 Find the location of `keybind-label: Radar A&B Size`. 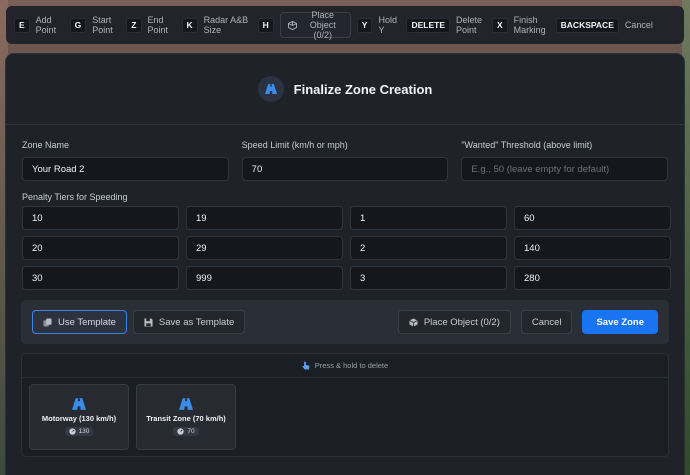

keybind-label: Radar A&B Size is located at coordinates (226, 25).